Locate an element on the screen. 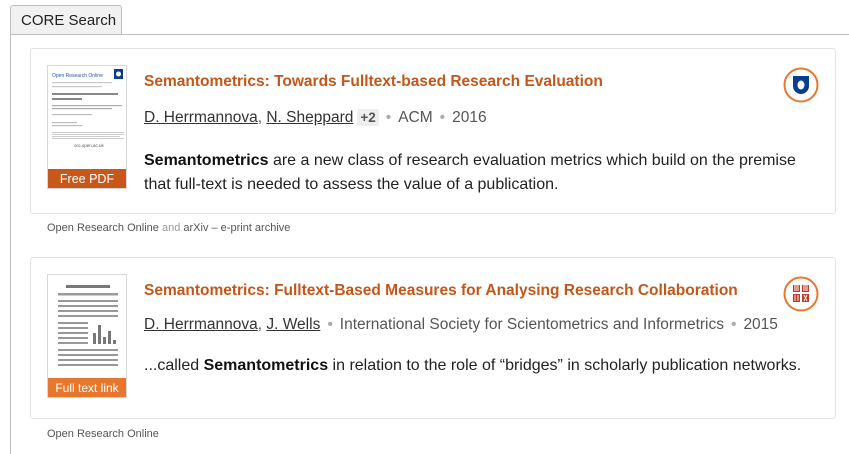 The width and height of the screenshot is (849, 454). tab-core-search: CORE Search is located at coordinates (66, 20).